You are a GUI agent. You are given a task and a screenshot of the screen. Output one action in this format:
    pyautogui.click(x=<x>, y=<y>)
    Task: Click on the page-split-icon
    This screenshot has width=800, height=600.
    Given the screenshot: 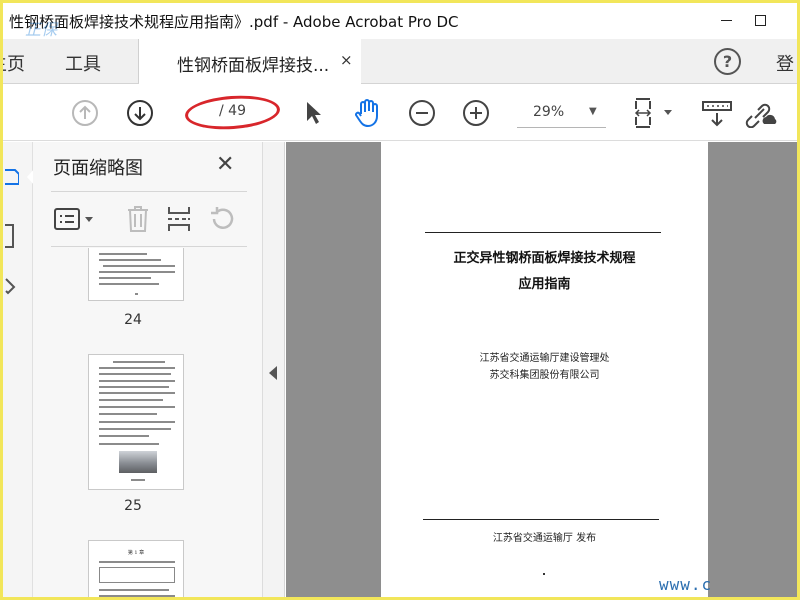 What is the action you would take?
    pyautogui.click(x=179, y=219)
    